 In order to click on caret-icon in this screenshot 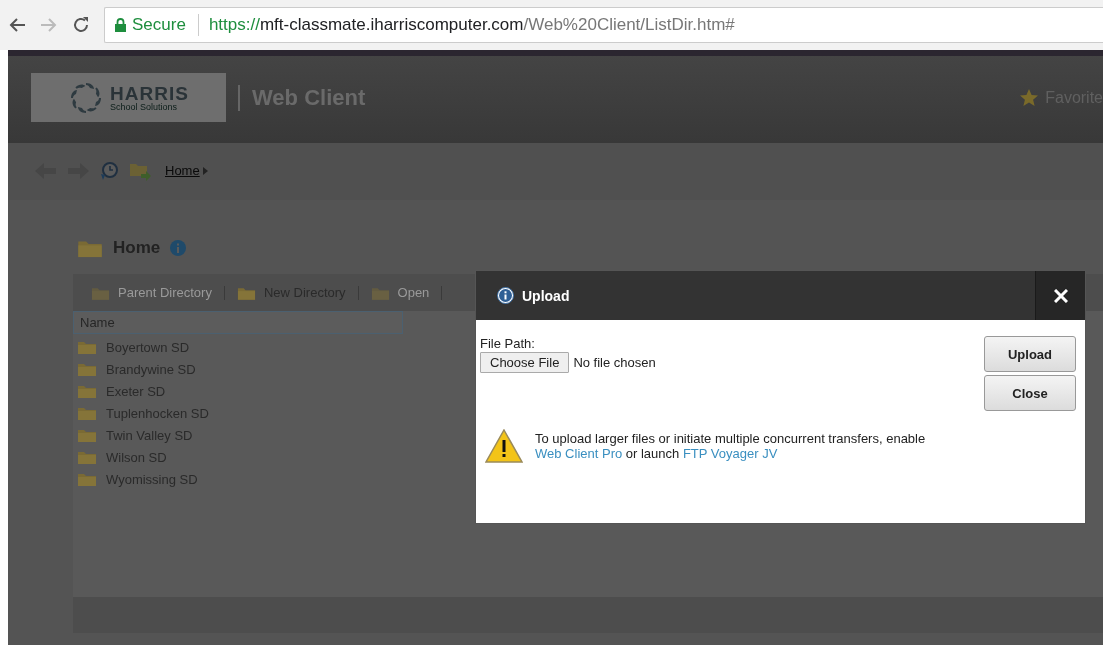, I will do `click(205, 170)`.